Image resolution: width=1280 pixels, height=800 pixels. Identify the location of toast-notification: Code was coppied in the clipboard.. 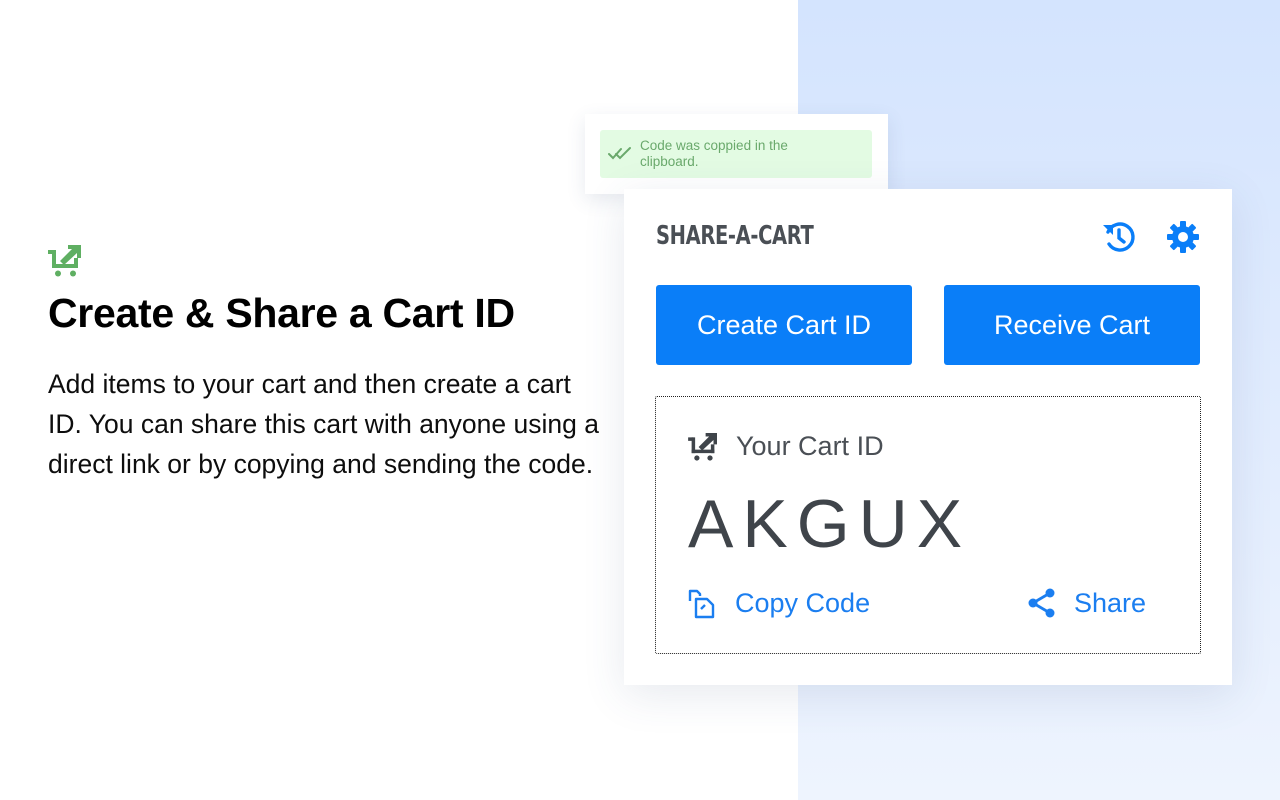
(736, 154).